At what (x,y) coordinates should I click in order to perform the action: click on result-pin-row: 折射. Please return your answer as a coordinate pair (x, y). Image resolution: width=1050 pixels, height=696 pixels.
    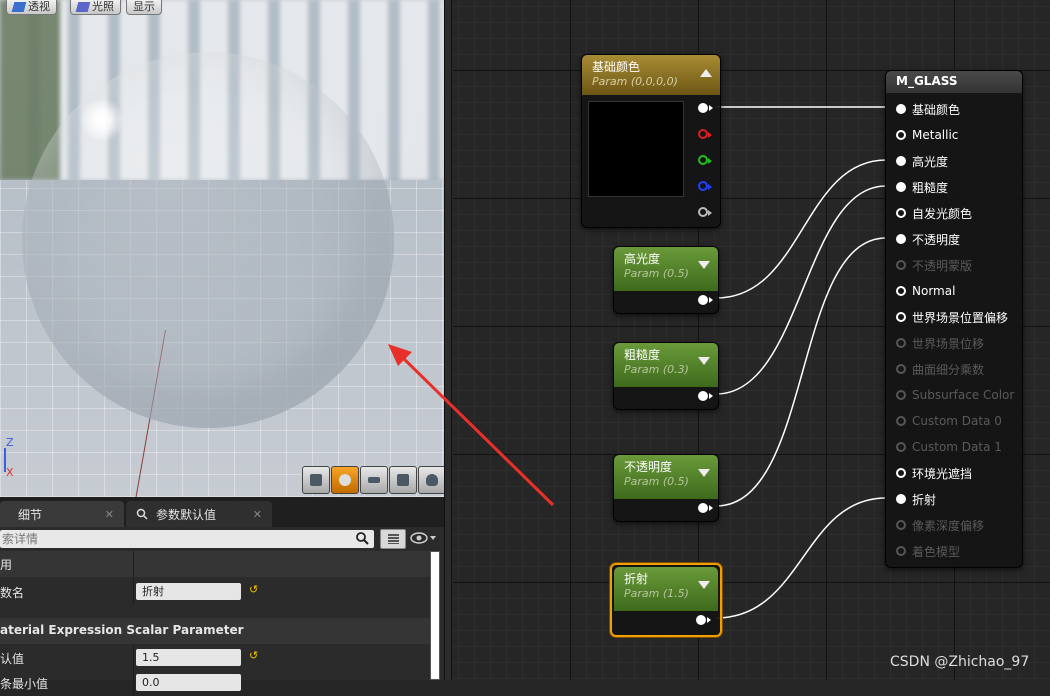
    Looking at the image, I should click on (916, 499).